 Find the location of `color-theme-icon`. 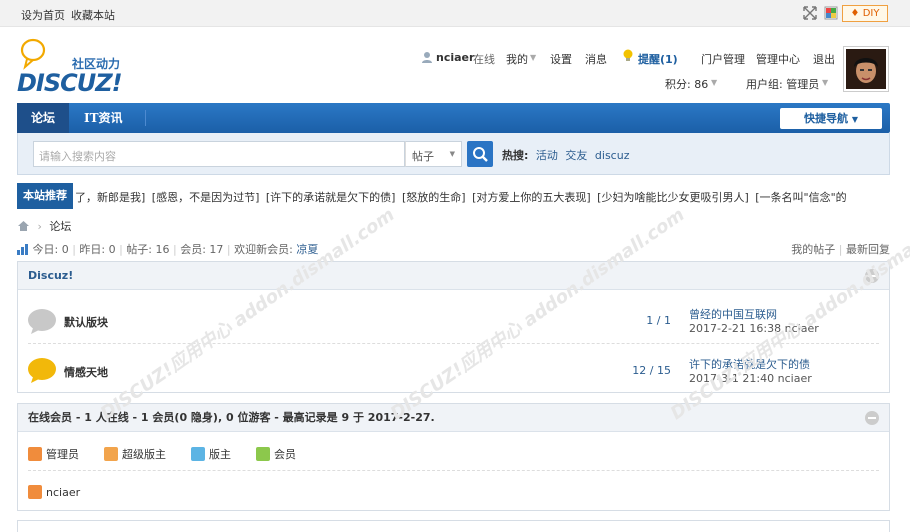

color-theme-icon is located at coordinates (831, 13).